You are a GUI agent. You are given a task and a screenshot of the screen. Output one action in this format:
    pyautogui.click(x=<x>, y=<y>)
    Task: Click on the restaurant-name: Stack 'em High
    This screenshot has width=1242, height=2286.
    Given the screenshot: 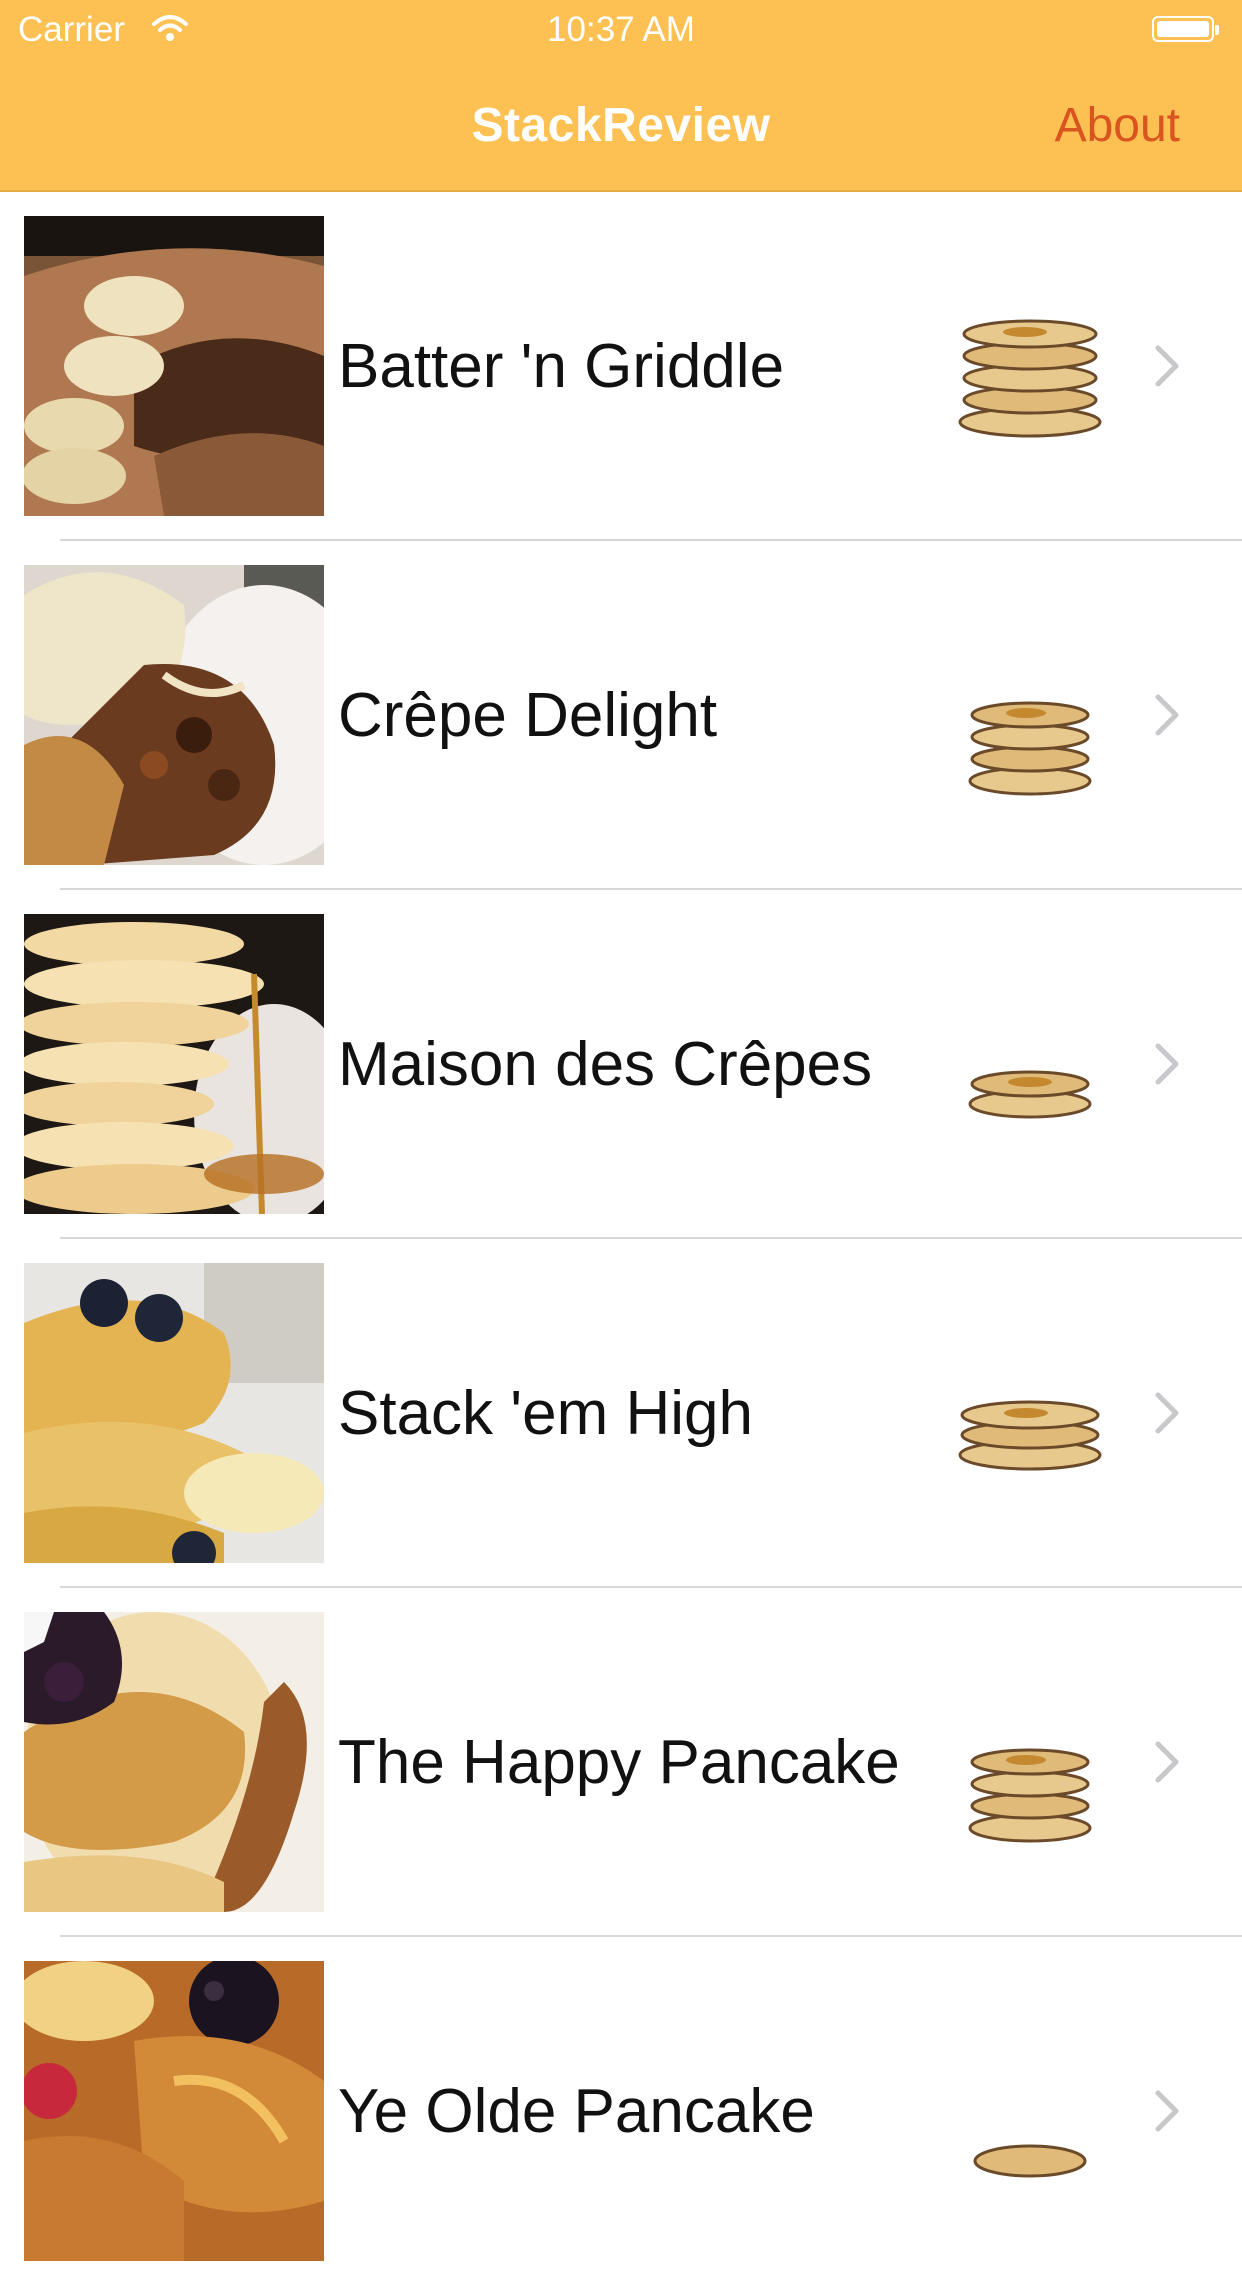 What is the action you would take?
    pyautogui.click(x=545, y=1413)
    